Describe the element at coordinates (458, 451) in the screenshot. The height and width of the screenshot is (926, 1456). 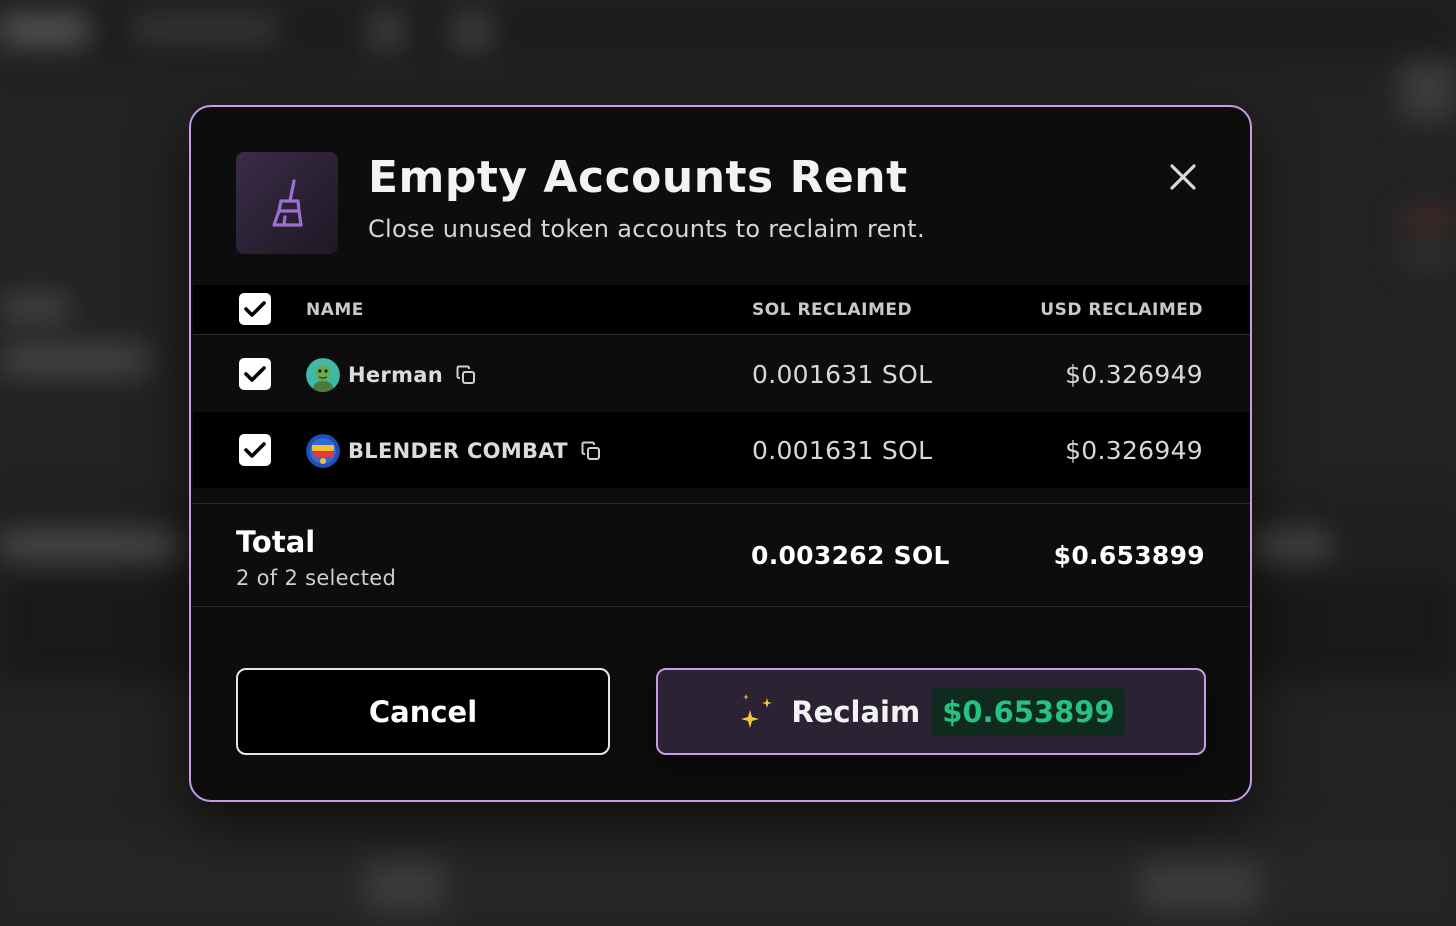
I see `token-name: BLENDER COMBAT` at that location.